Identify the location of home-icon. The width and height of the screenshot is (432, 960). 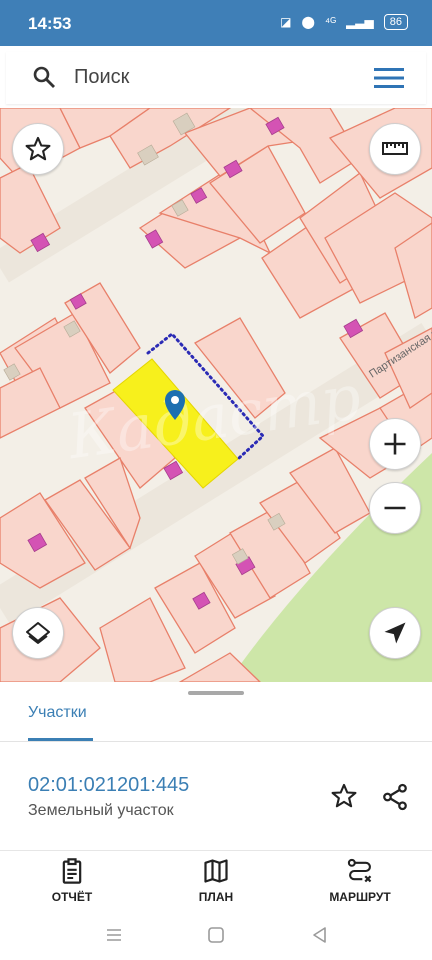
(216, 935).